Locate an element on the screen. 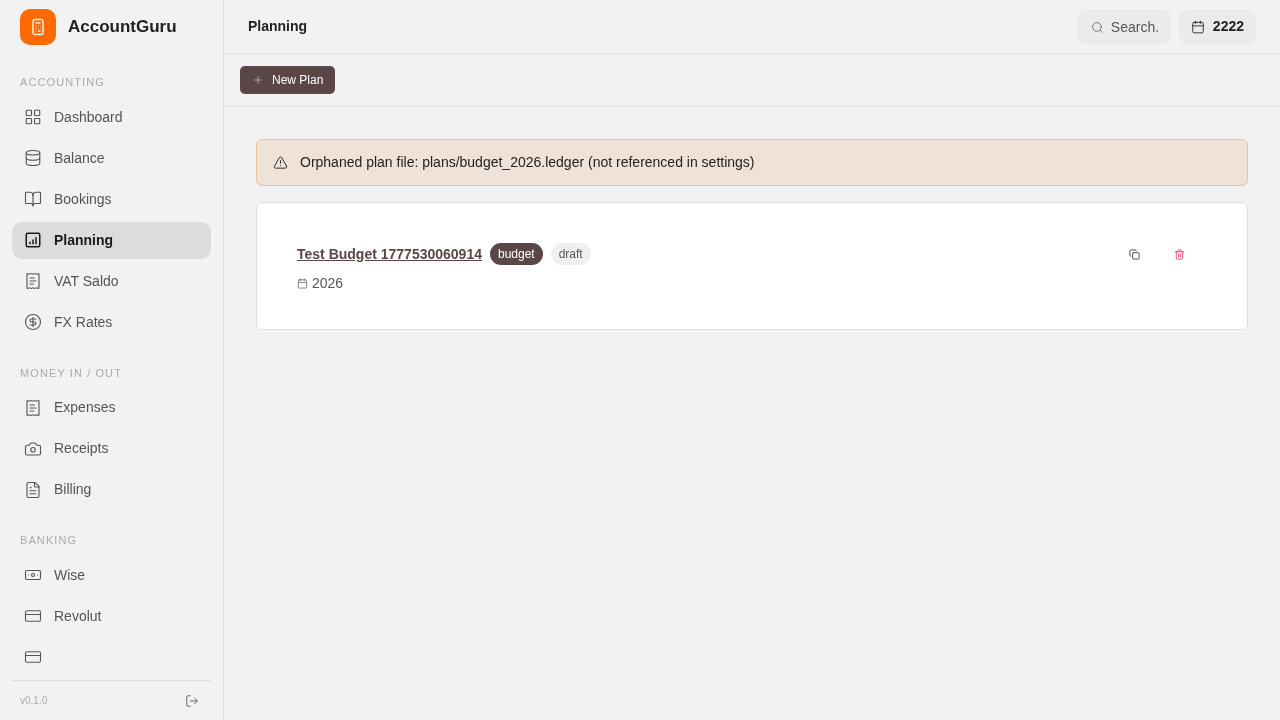 This screenshot has width=1280, height=720. nav-item: Balance is located at coordinates (111, 158).